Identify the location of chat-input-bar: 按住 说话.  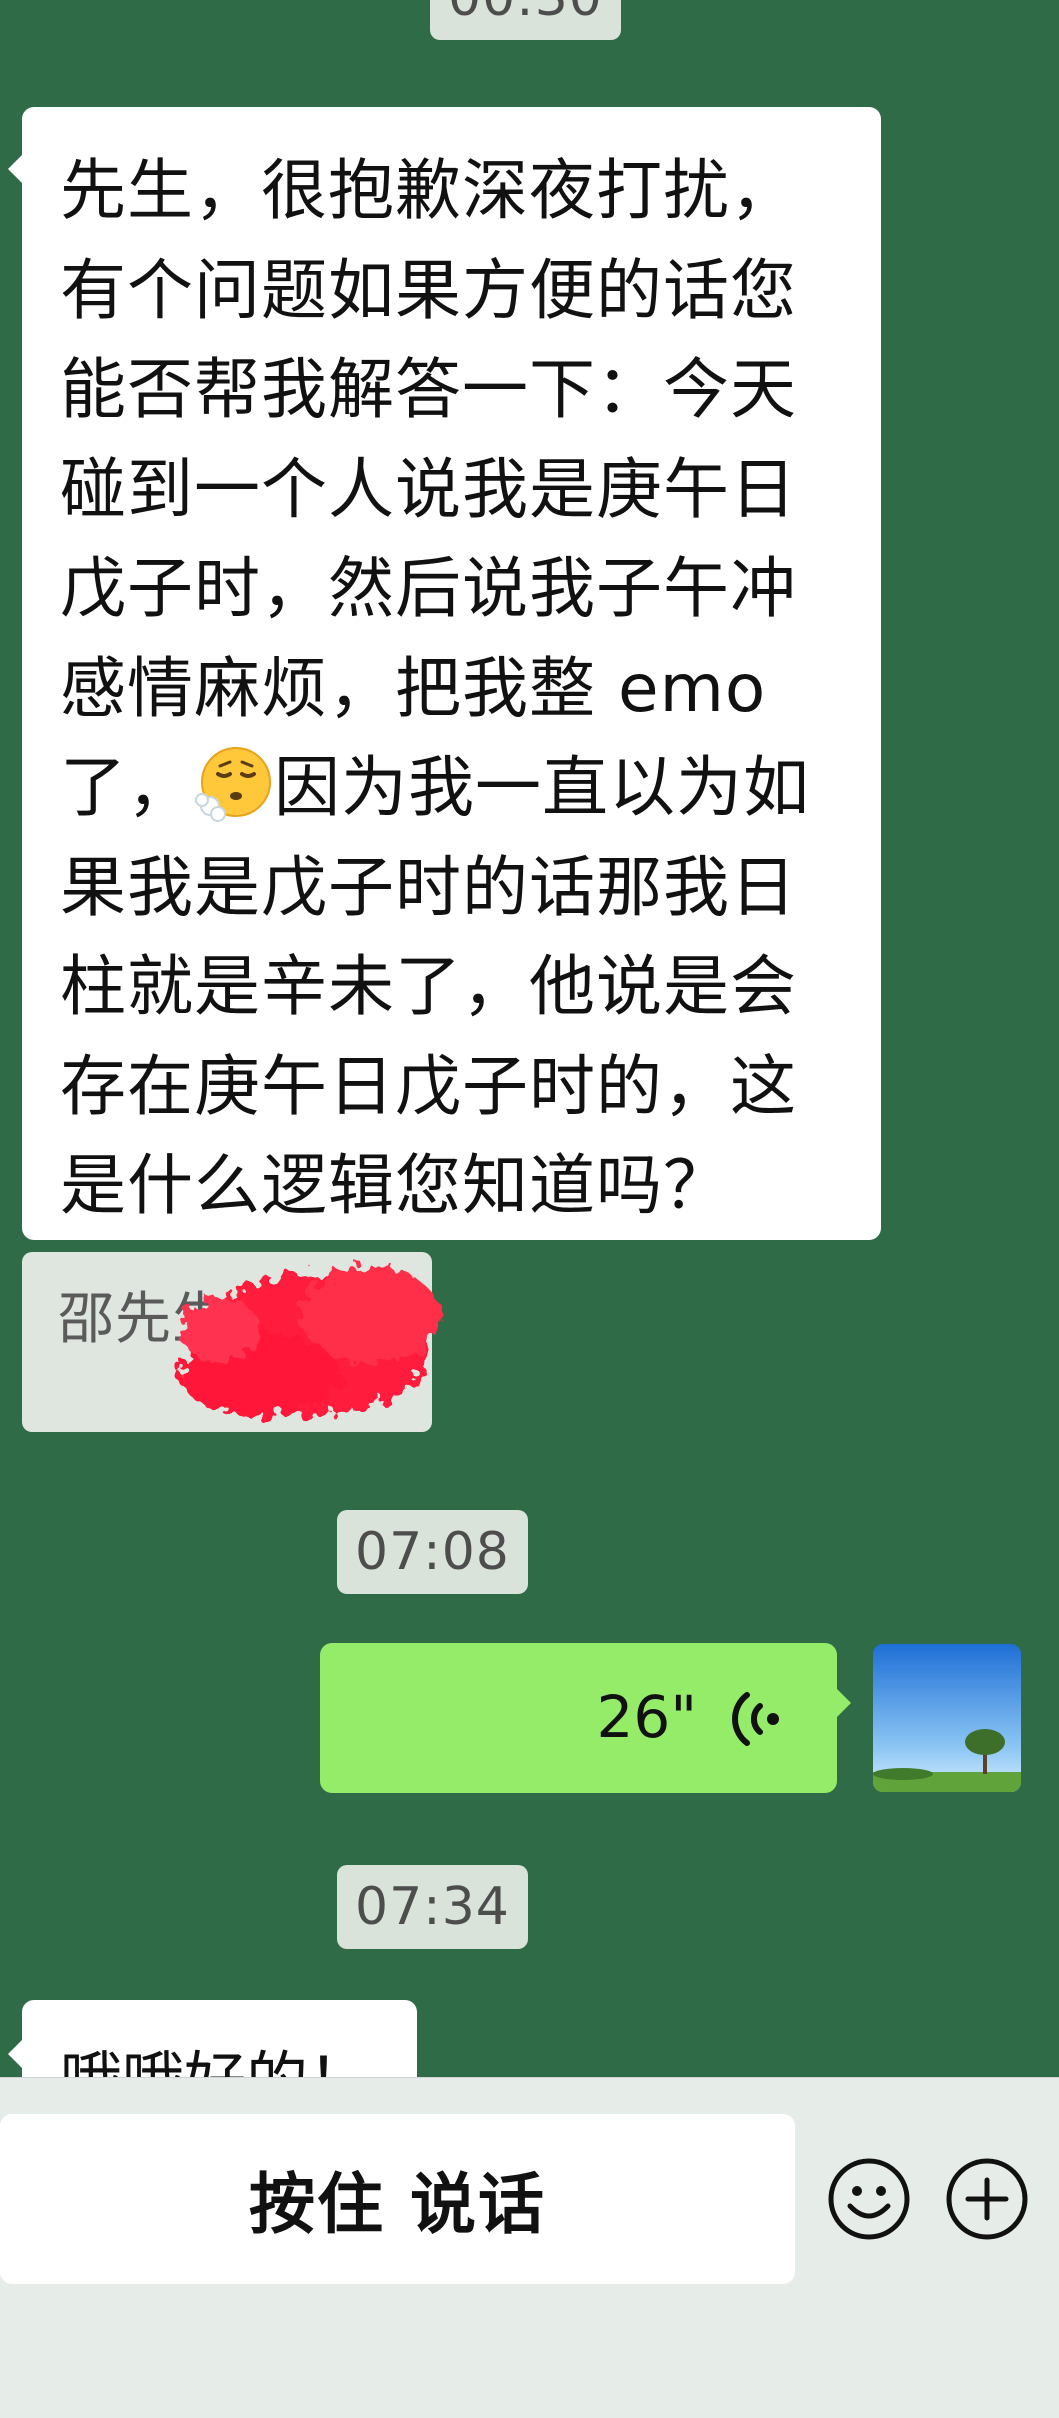
(529, 2247).